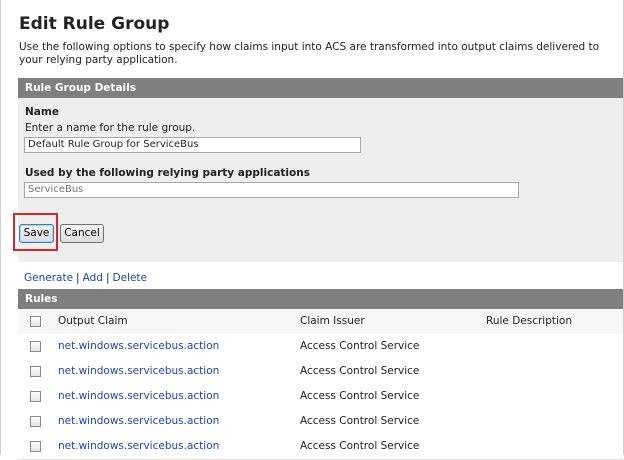 This screenshot has width=624, height=460. I want to click on page-title: Edit Rule Group, so click(94, 24).